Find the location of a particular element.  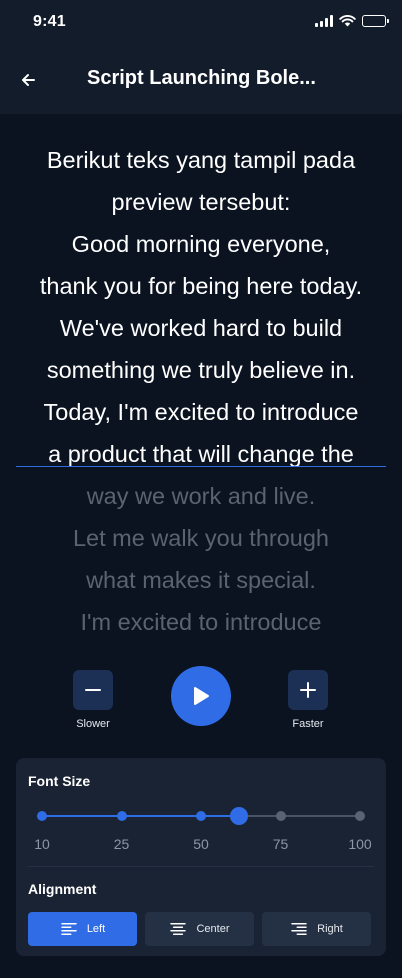

align-option-label: Center is located at coordinates (213, 929).